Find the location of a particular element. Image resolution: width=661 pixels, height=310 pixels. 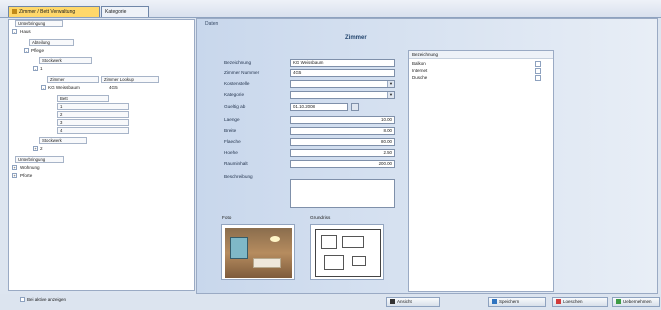

list-item: Balkon is located at coordinates (481, 64).